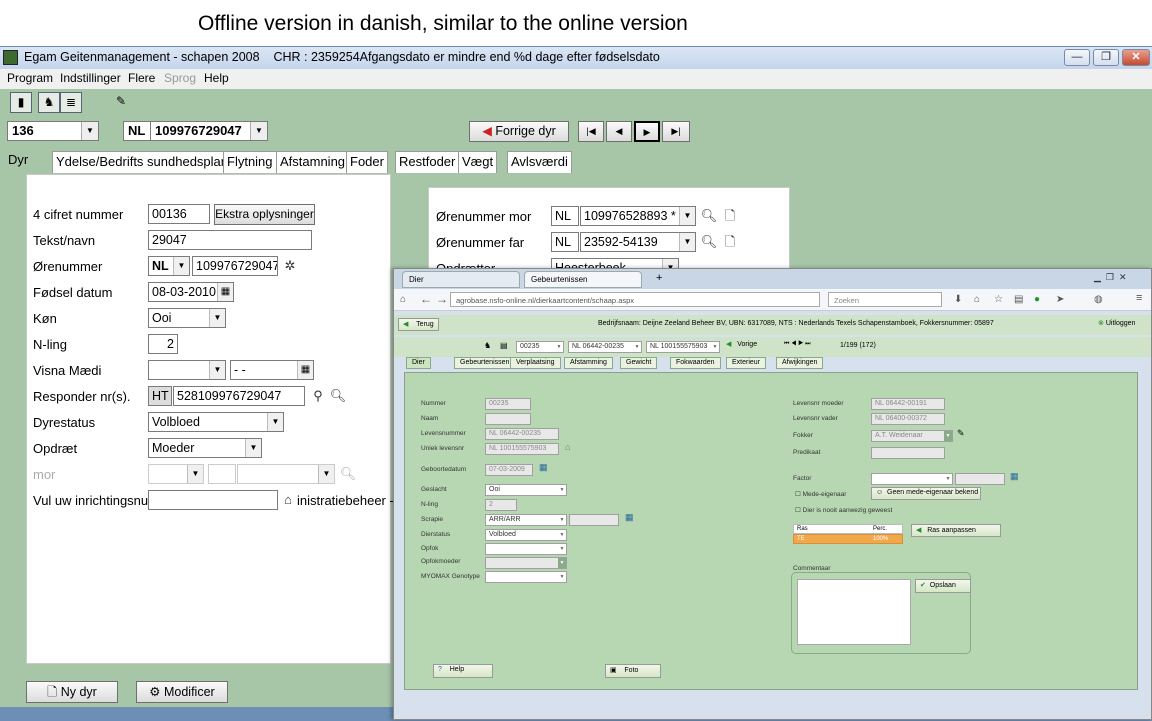 This screenshot has width=1152, height=721. What do you see at coordinates (797, 344) in the screenshot?
I see `pager-buttons: ⏮ ◀ ▶ ⏭` at bounding box center [797, 344].